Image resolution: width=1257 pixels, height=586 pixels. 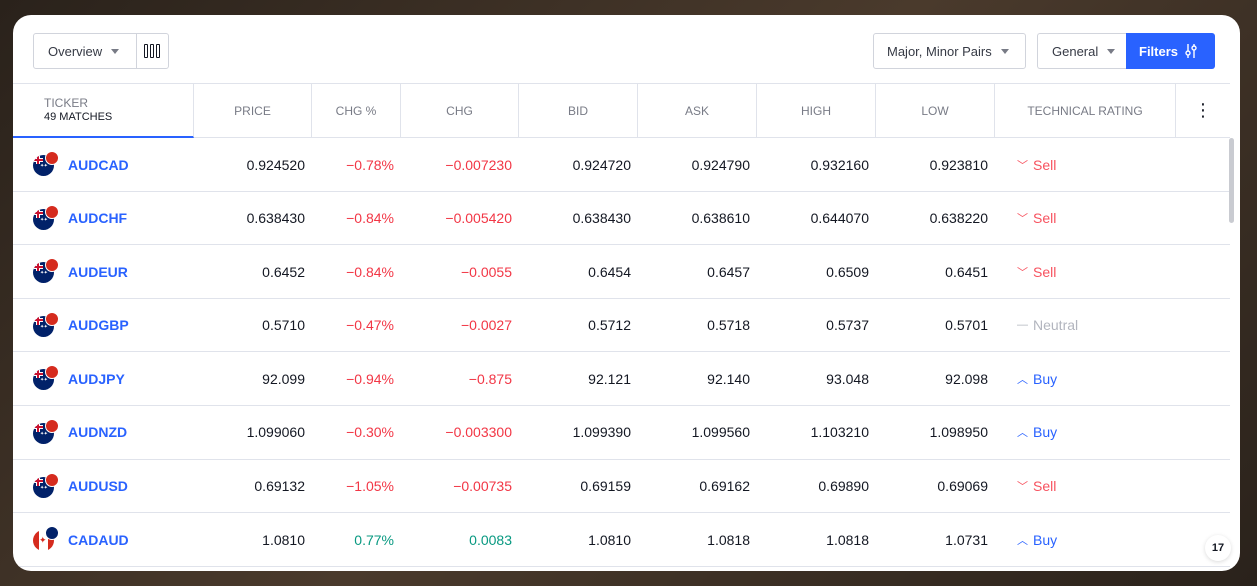 What do you see at coordinates (98, 272) in the screenshot?
I see `ticker-symbol-link: AUDEUR` at bounding box center [98, 272].